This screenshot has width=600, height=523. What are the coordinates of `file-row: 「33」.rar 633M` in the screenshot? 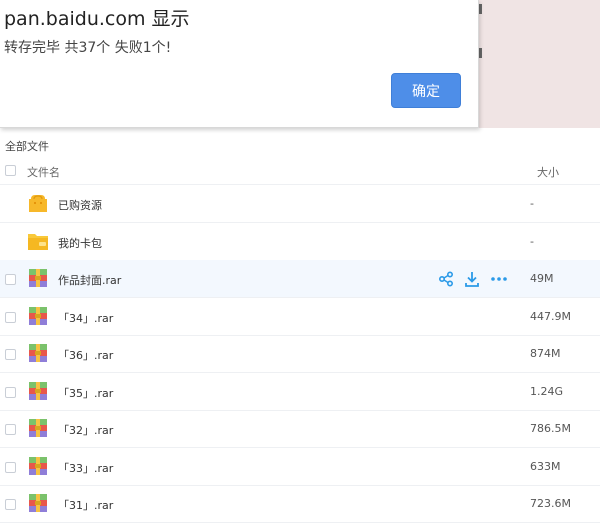 It's located at (300, 467).